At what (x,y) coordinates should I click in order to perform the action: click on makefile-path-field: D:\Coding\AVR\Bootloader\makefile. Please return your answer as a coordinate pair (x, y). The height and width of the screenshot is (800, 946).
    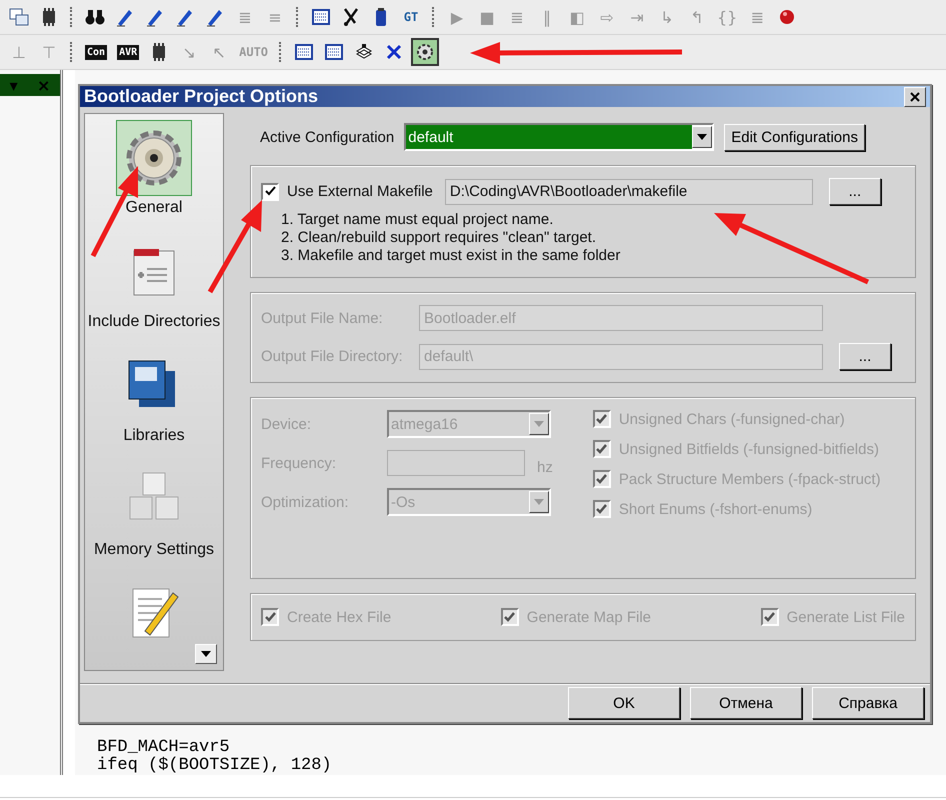
    Looking at the image, I should click on (628, 191).